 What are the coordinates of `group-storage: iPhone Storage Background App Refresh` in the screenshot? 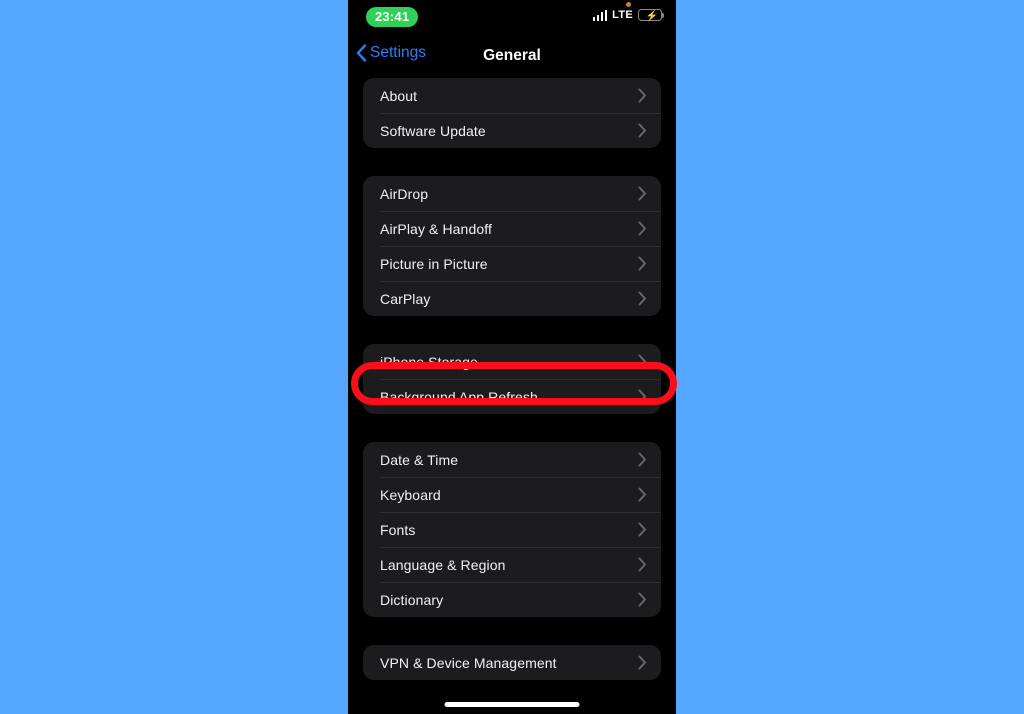 It's located at (512, 379).